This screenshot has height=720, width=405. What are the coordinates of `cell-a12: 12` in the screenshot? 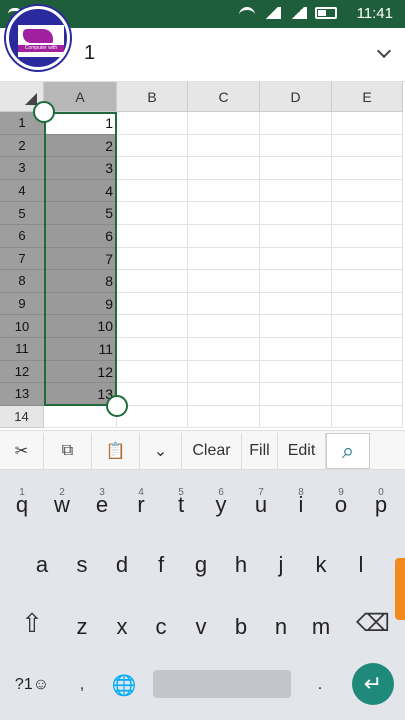 It's located at (80, 372).